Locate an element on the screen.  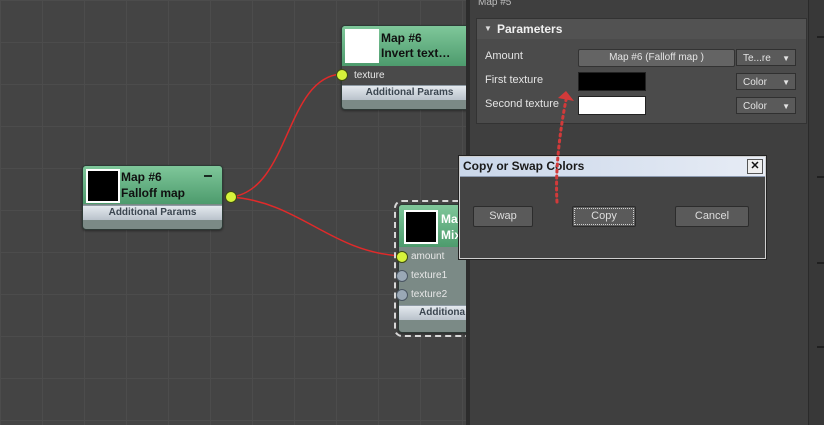
wire-falloff-to-amount is located at coordinates (316, 226).